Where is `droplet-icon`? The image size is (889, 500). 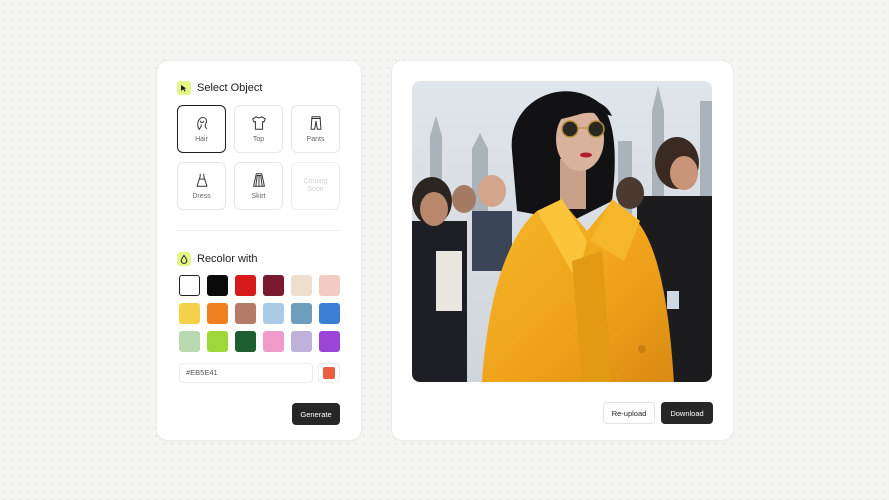
droplet-icon is located at coordinates (184, 259).